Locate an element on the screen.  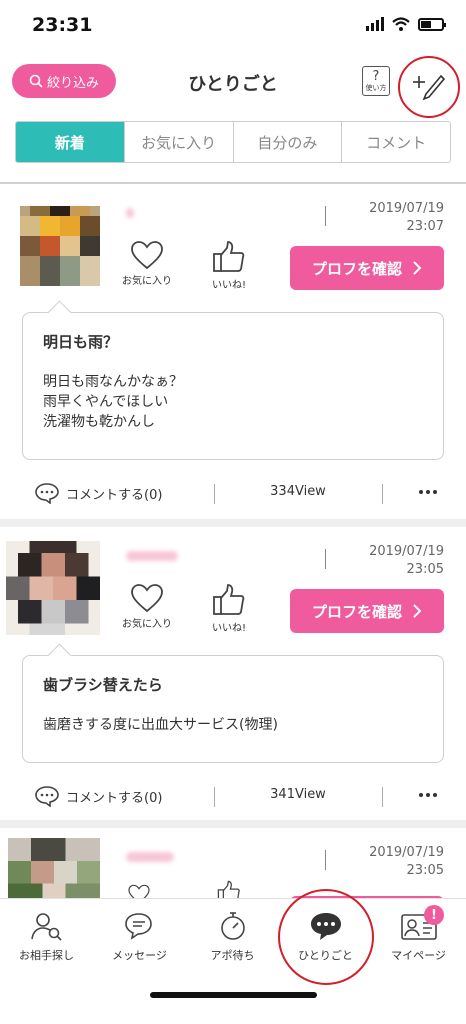
help-icon: ? is located at coordinates (376, 76).